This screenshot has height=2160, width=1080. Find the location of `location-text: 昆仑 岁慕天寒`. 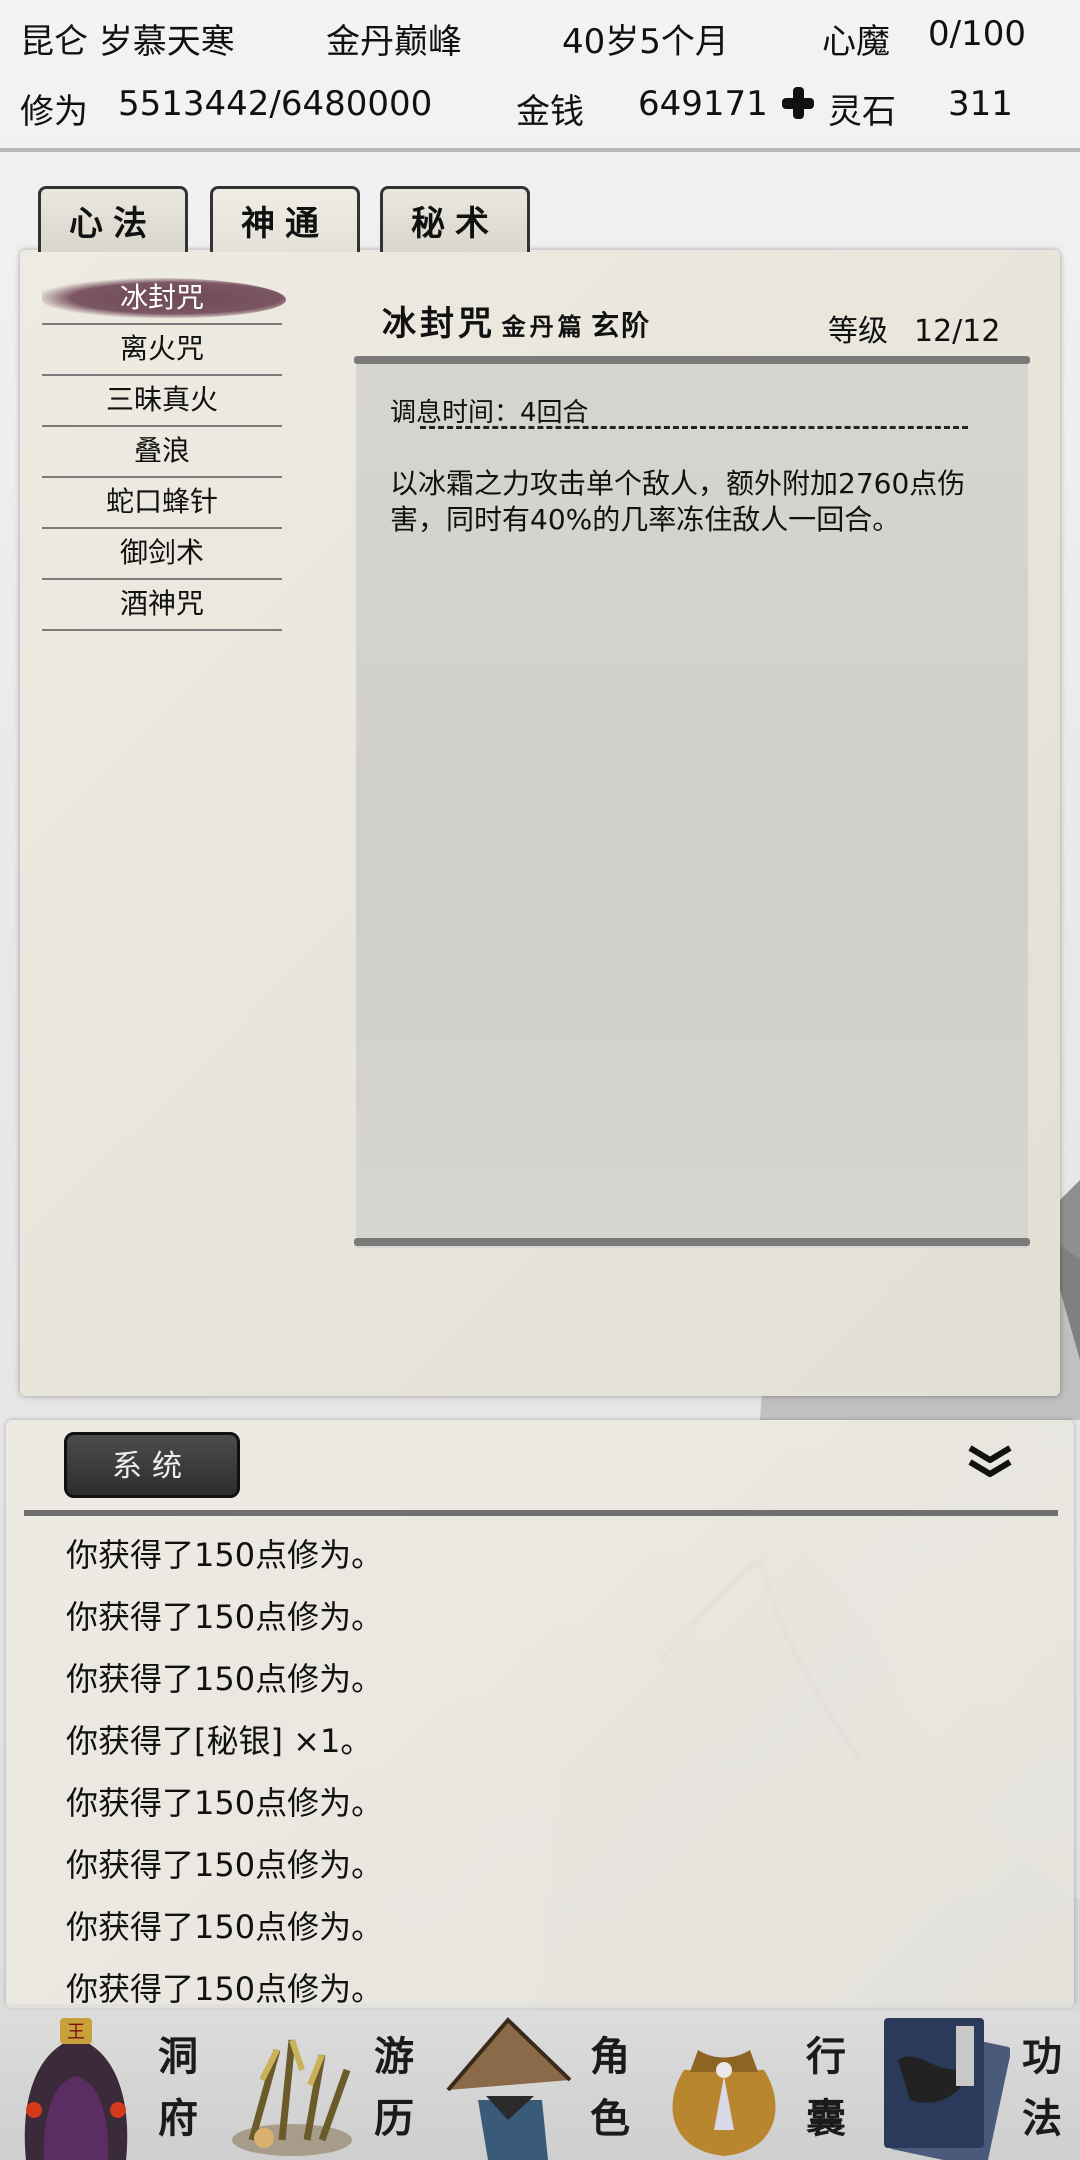

location-text: 昆仑 岁慕天寒 is located at coordinates (127, 42).